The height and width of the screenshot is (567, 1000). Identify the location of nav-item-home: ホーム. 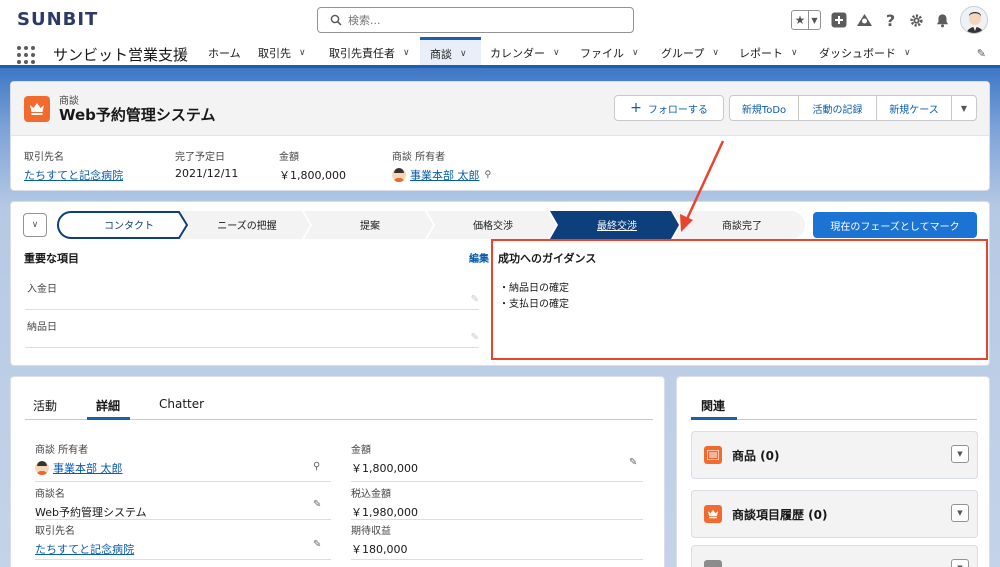
(224, 52).